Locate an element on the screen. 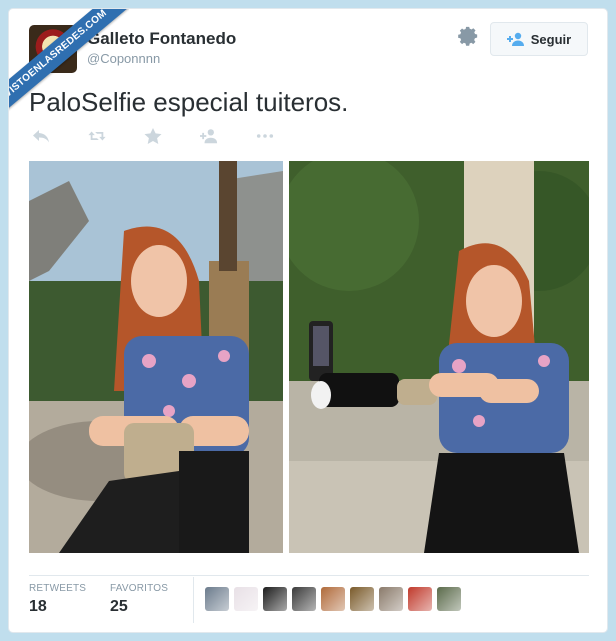  more-icon is located at coordinates (265, 136).